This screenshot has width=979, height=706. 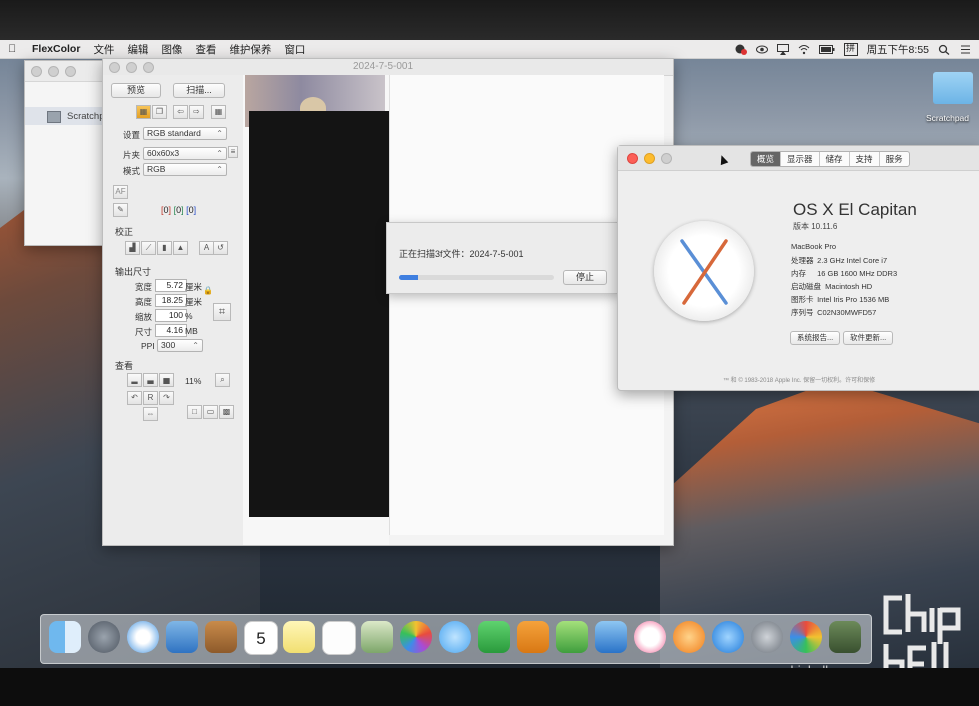 I want to click on ibooks-icon, so click(x=689, y=637).